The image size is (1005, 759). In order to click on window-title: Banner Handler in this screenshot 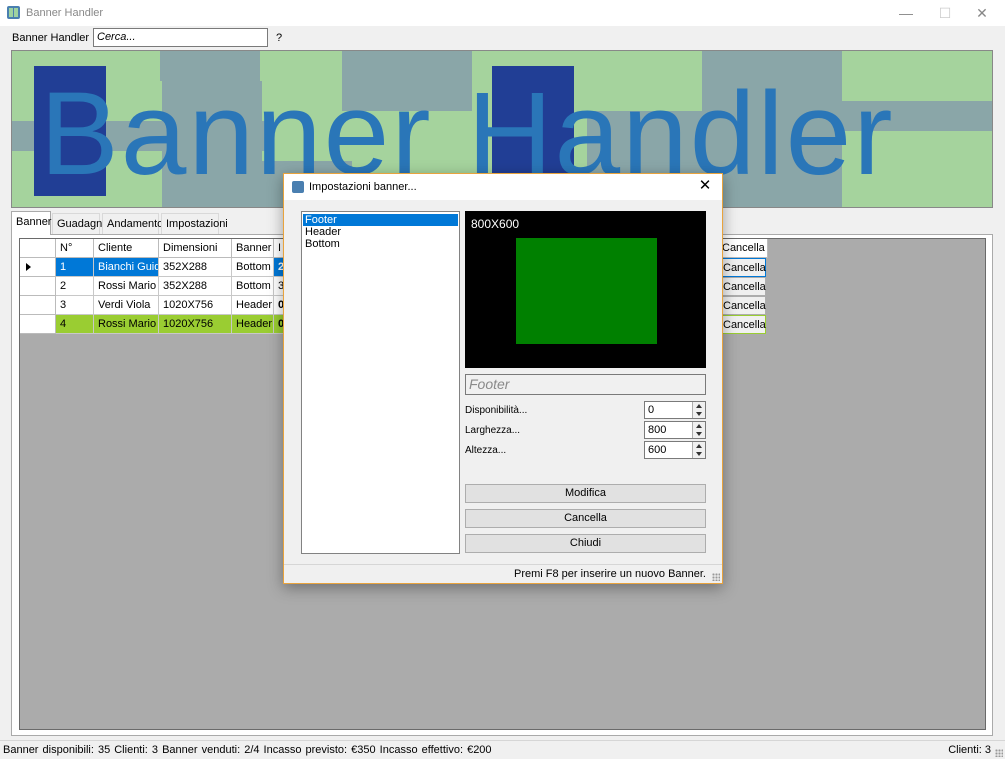, I will do `click(65, 13)`.